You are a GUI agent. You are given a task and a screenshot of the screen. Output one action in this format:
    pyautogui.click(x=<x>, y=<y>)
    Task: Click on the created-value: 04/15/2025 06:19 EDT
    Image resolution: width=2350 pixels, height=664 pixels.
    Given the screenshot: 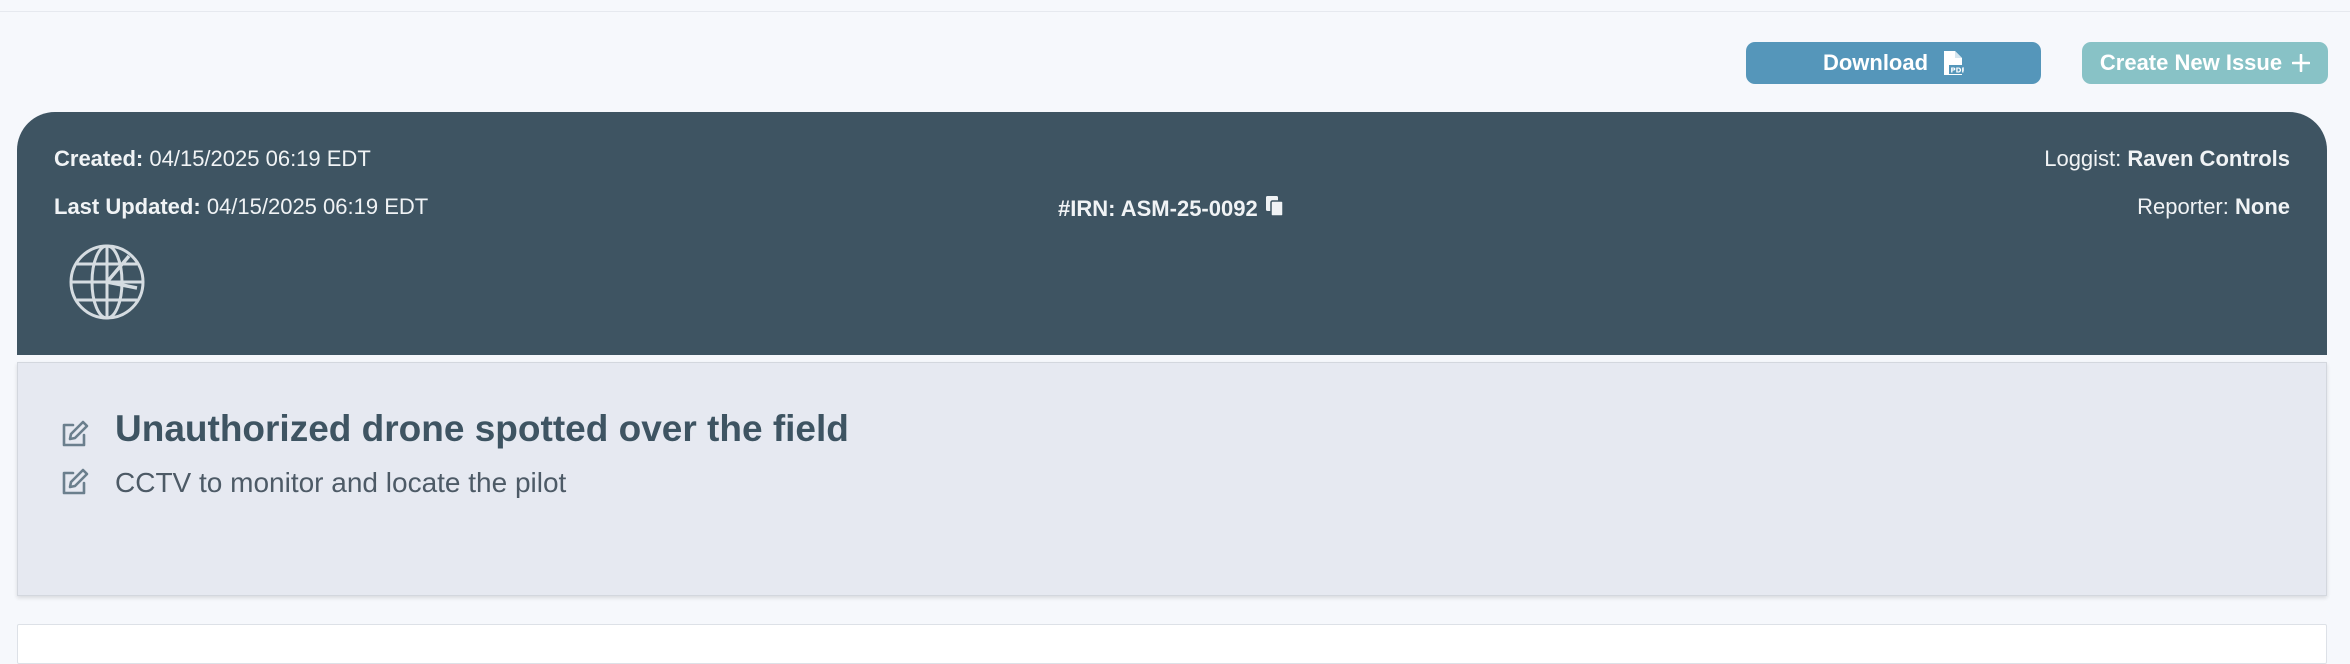 What is the action you would take?
    pyautogui.click(x=260, y=158)
    